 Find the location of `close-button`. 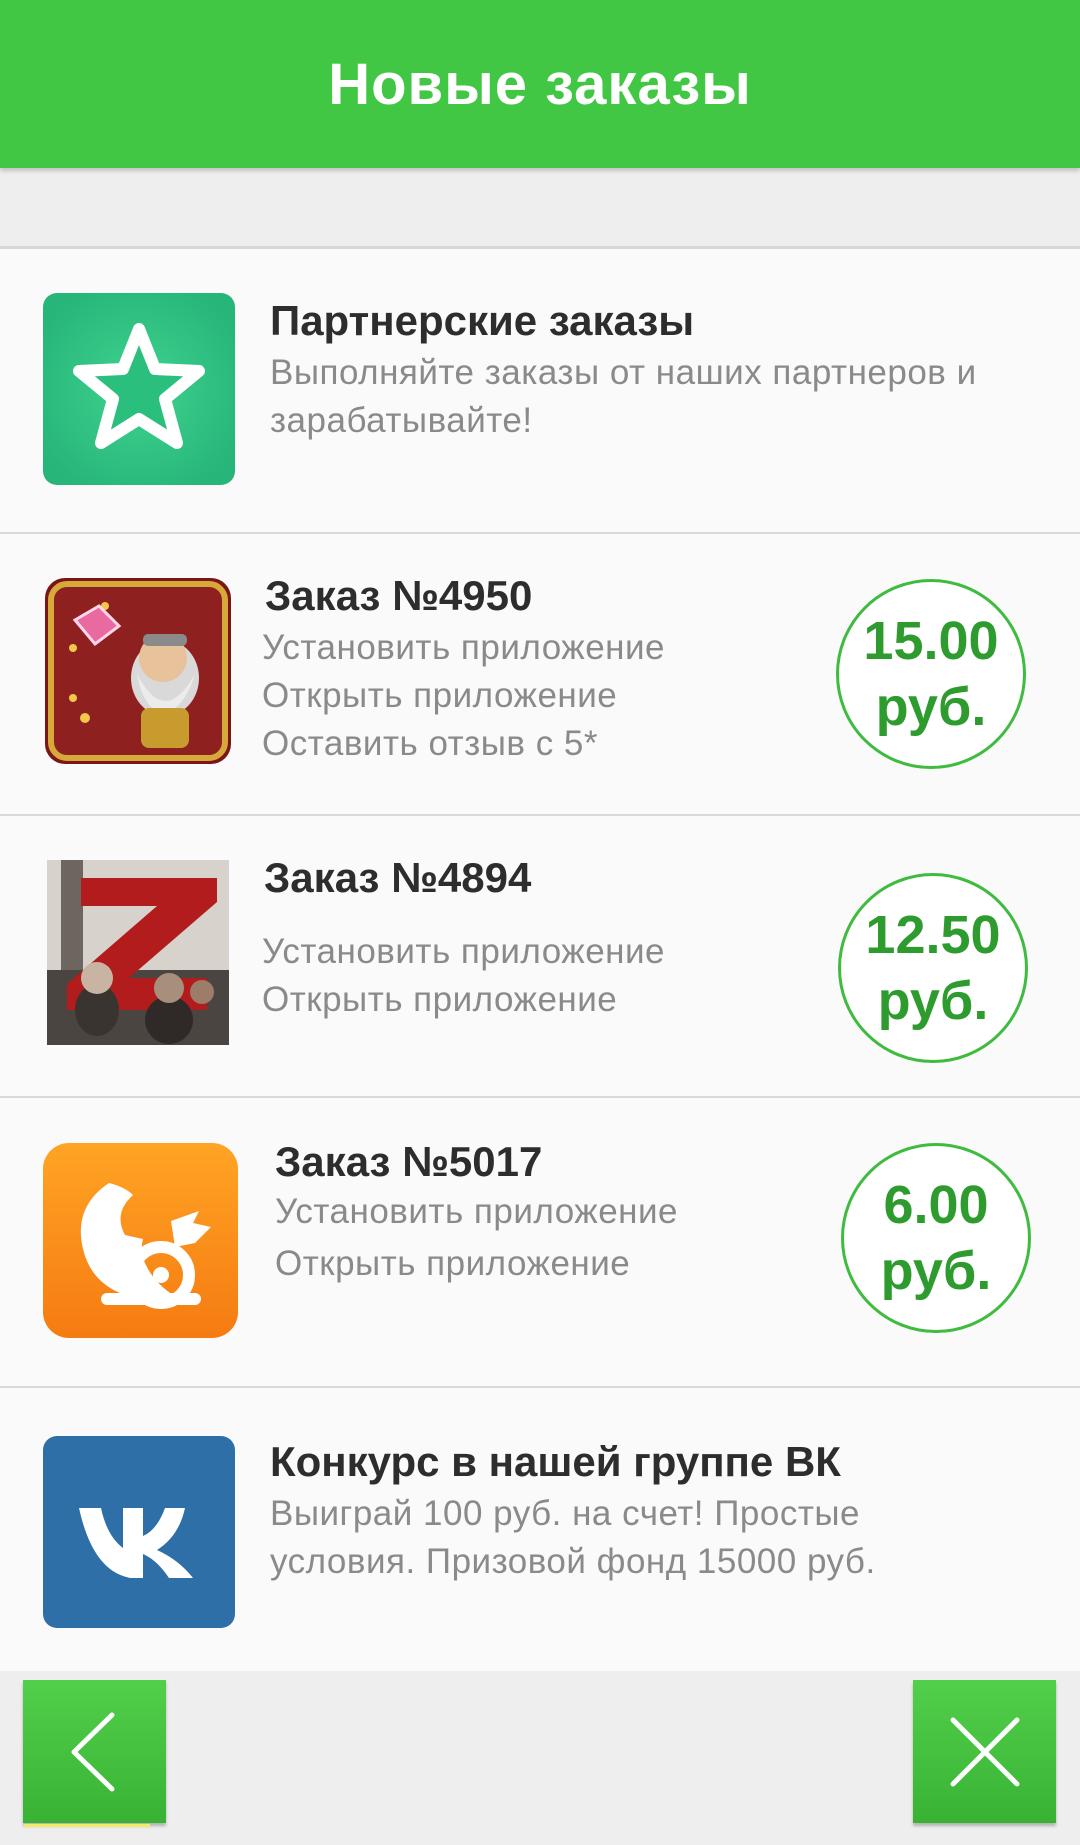

close-button is located at coordinates (984, 1751).